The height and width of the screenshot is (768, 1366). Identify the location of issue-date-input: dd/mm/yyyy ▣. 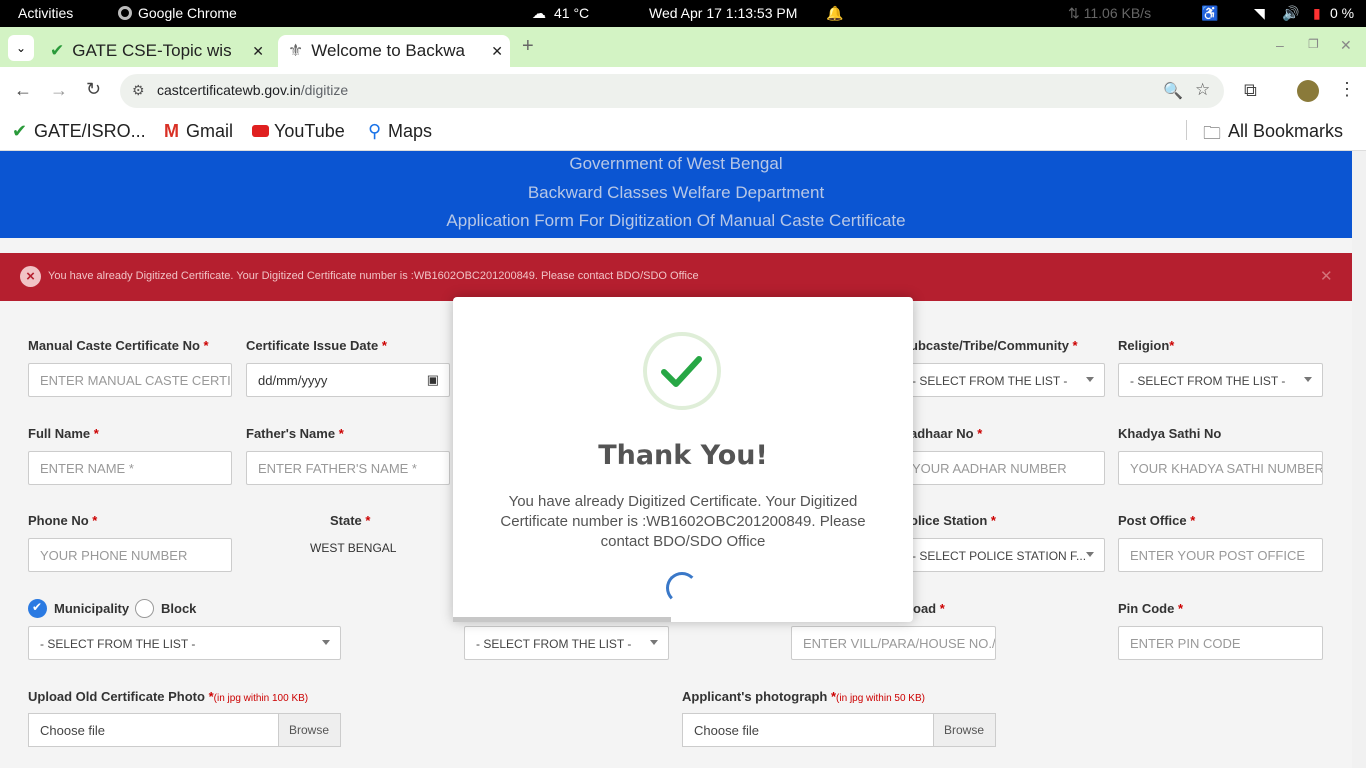
(348, 380).